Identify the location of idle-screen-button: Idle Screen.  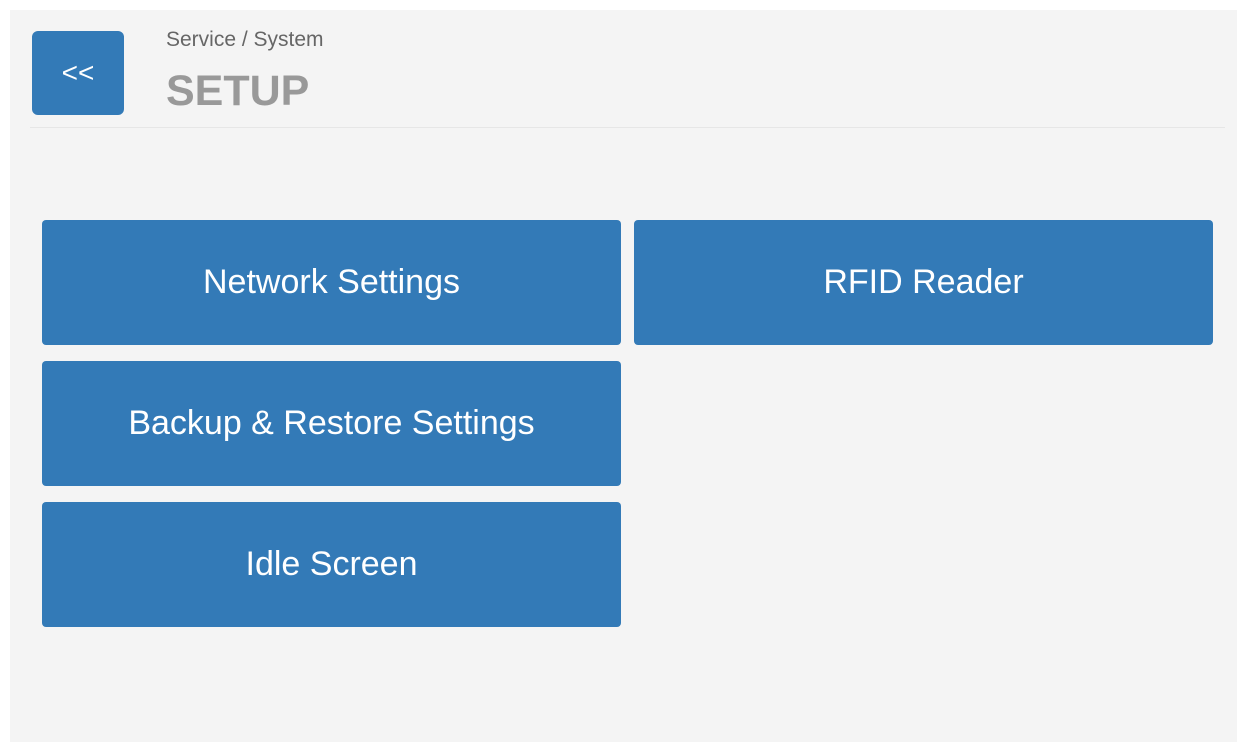
(331, 564).